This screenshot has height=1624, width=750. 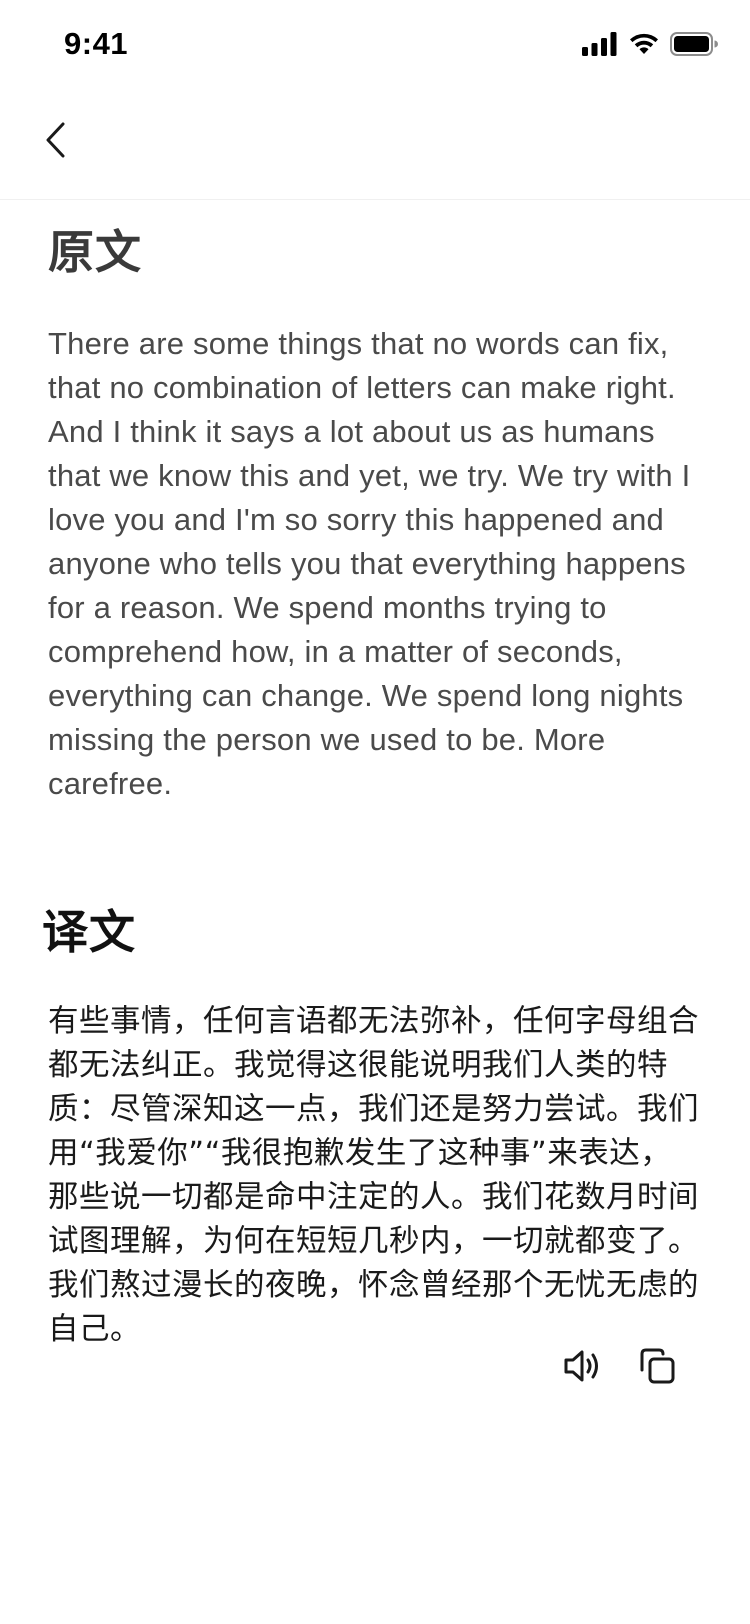 What do you see at coordinates (95, 252) in the screenshot?
I see `original-title: 原文` at bounding box center [95, 252].